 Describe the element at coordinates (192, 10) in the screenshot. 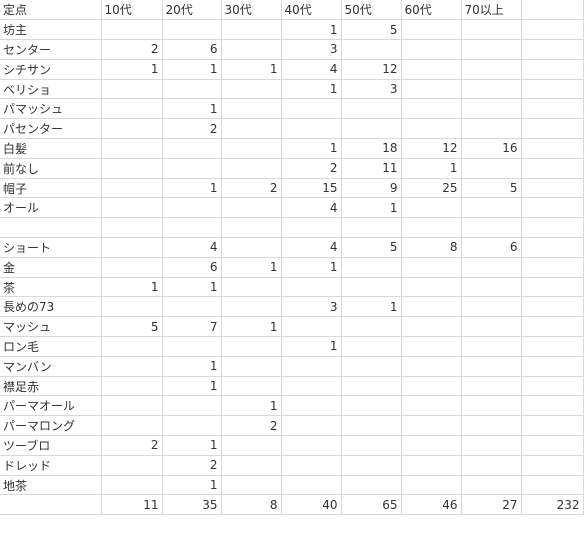

I see `column-header-cell: 20代` at that location.